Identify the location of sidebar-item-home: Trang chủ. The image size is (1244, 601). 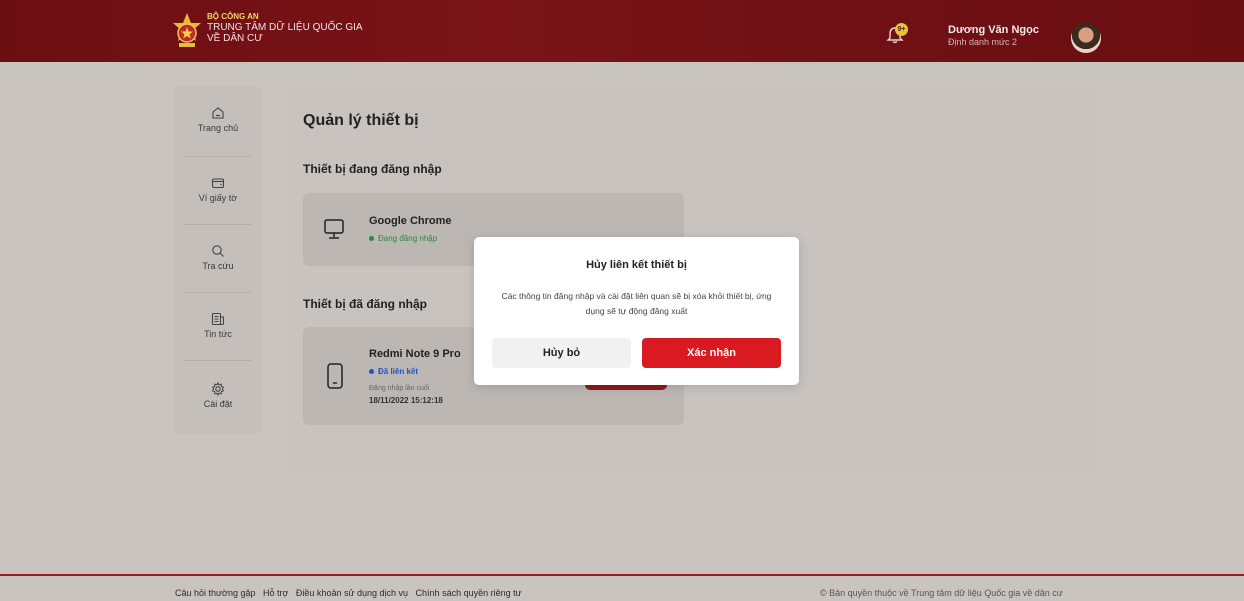
(218, 119).